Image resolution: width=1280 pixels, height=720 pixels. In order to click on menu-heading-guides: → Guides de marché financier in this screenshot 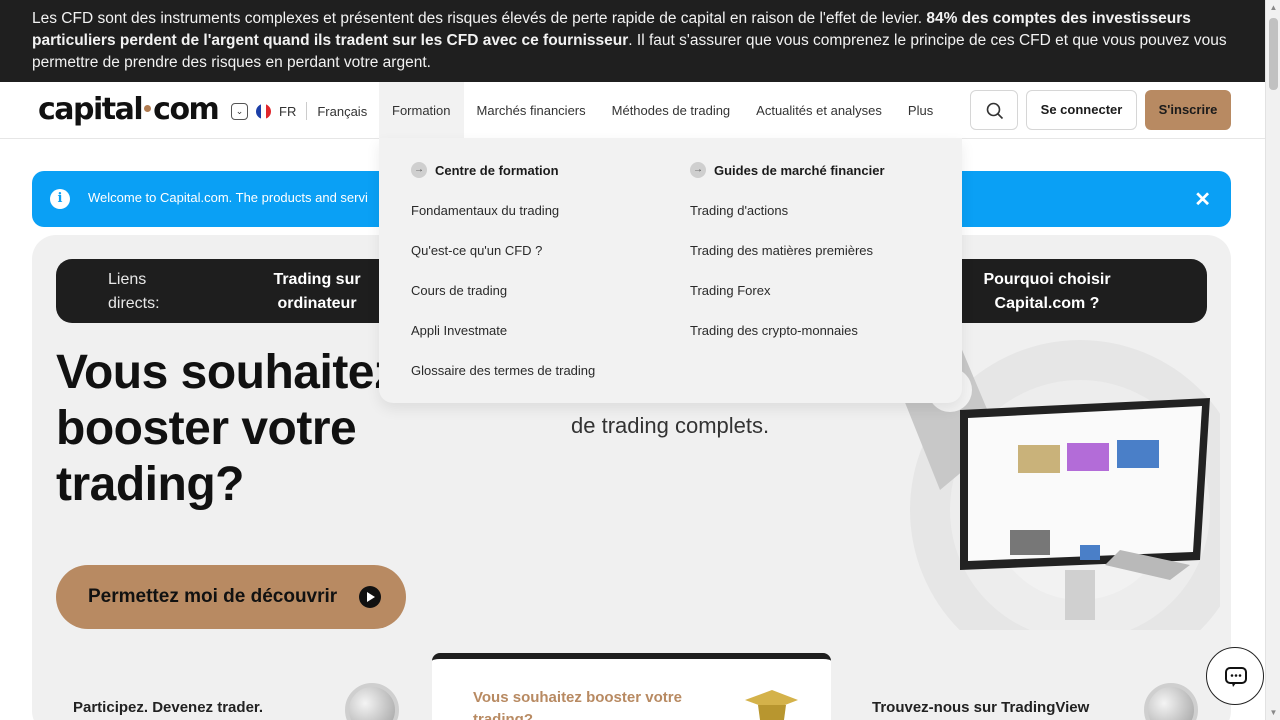, I will do `click(787, 170)`.